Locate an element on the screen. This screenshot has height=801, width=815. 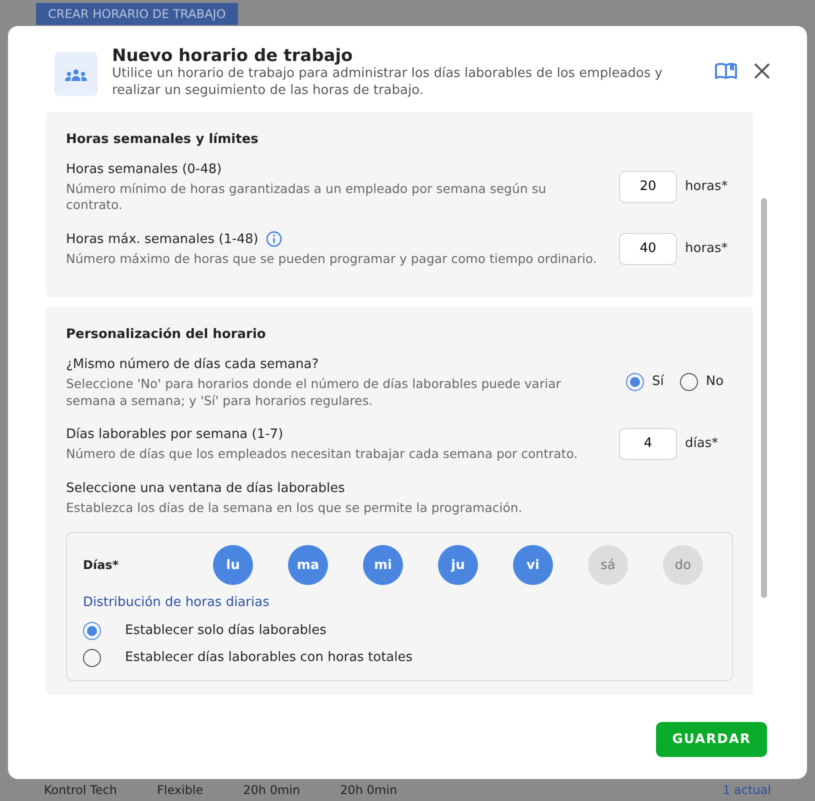
option-label: Sí is located at coordinates (658, 382).